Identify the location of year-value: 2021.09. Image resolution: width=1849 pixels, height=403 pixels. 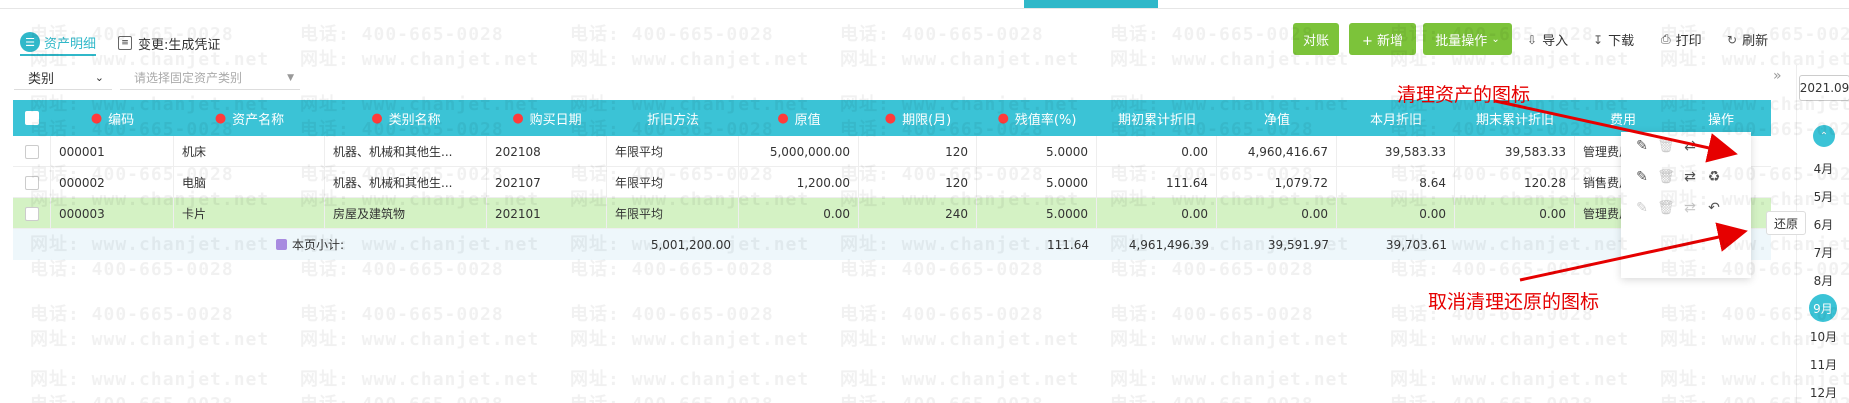
(1824, 88).